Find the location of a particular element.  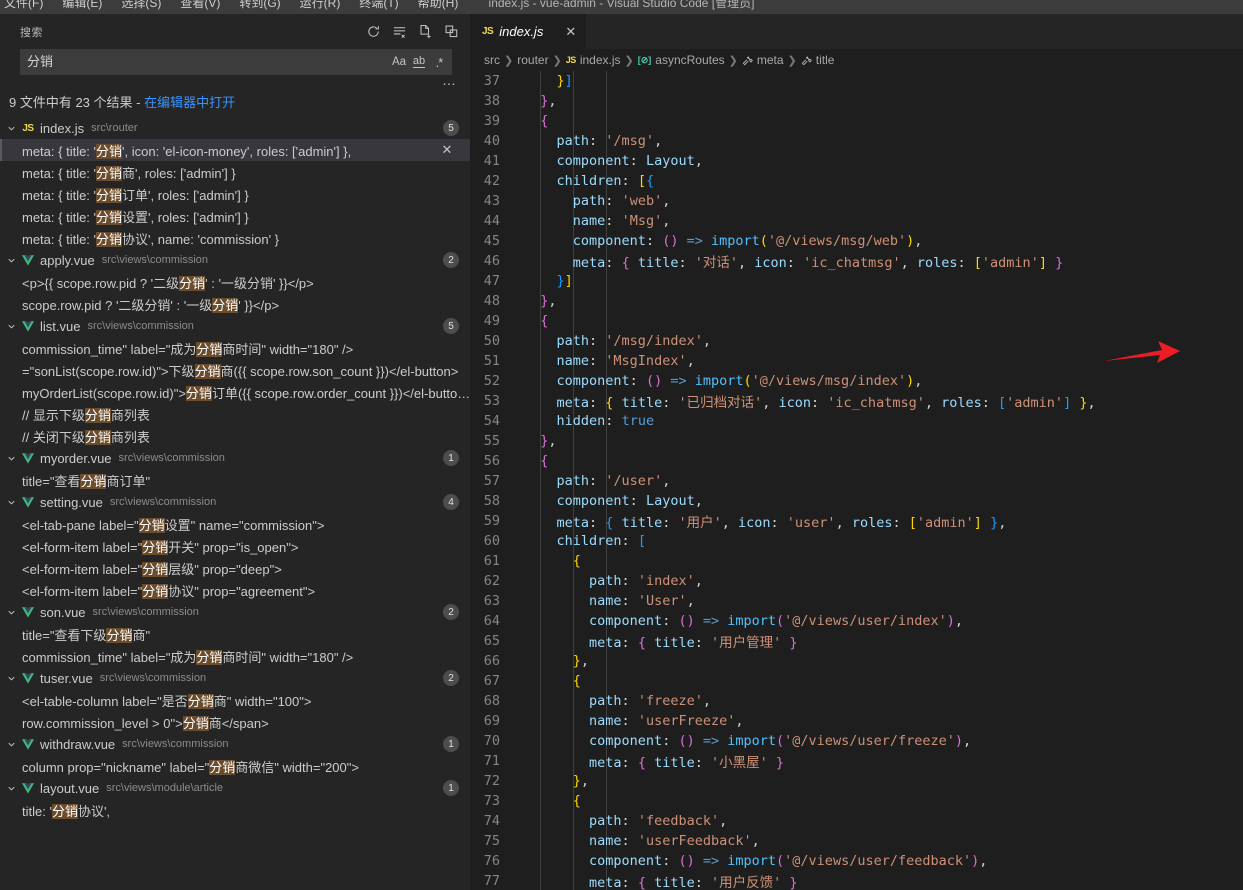

code-line: 72 }, is located at coordinates (856, 781).